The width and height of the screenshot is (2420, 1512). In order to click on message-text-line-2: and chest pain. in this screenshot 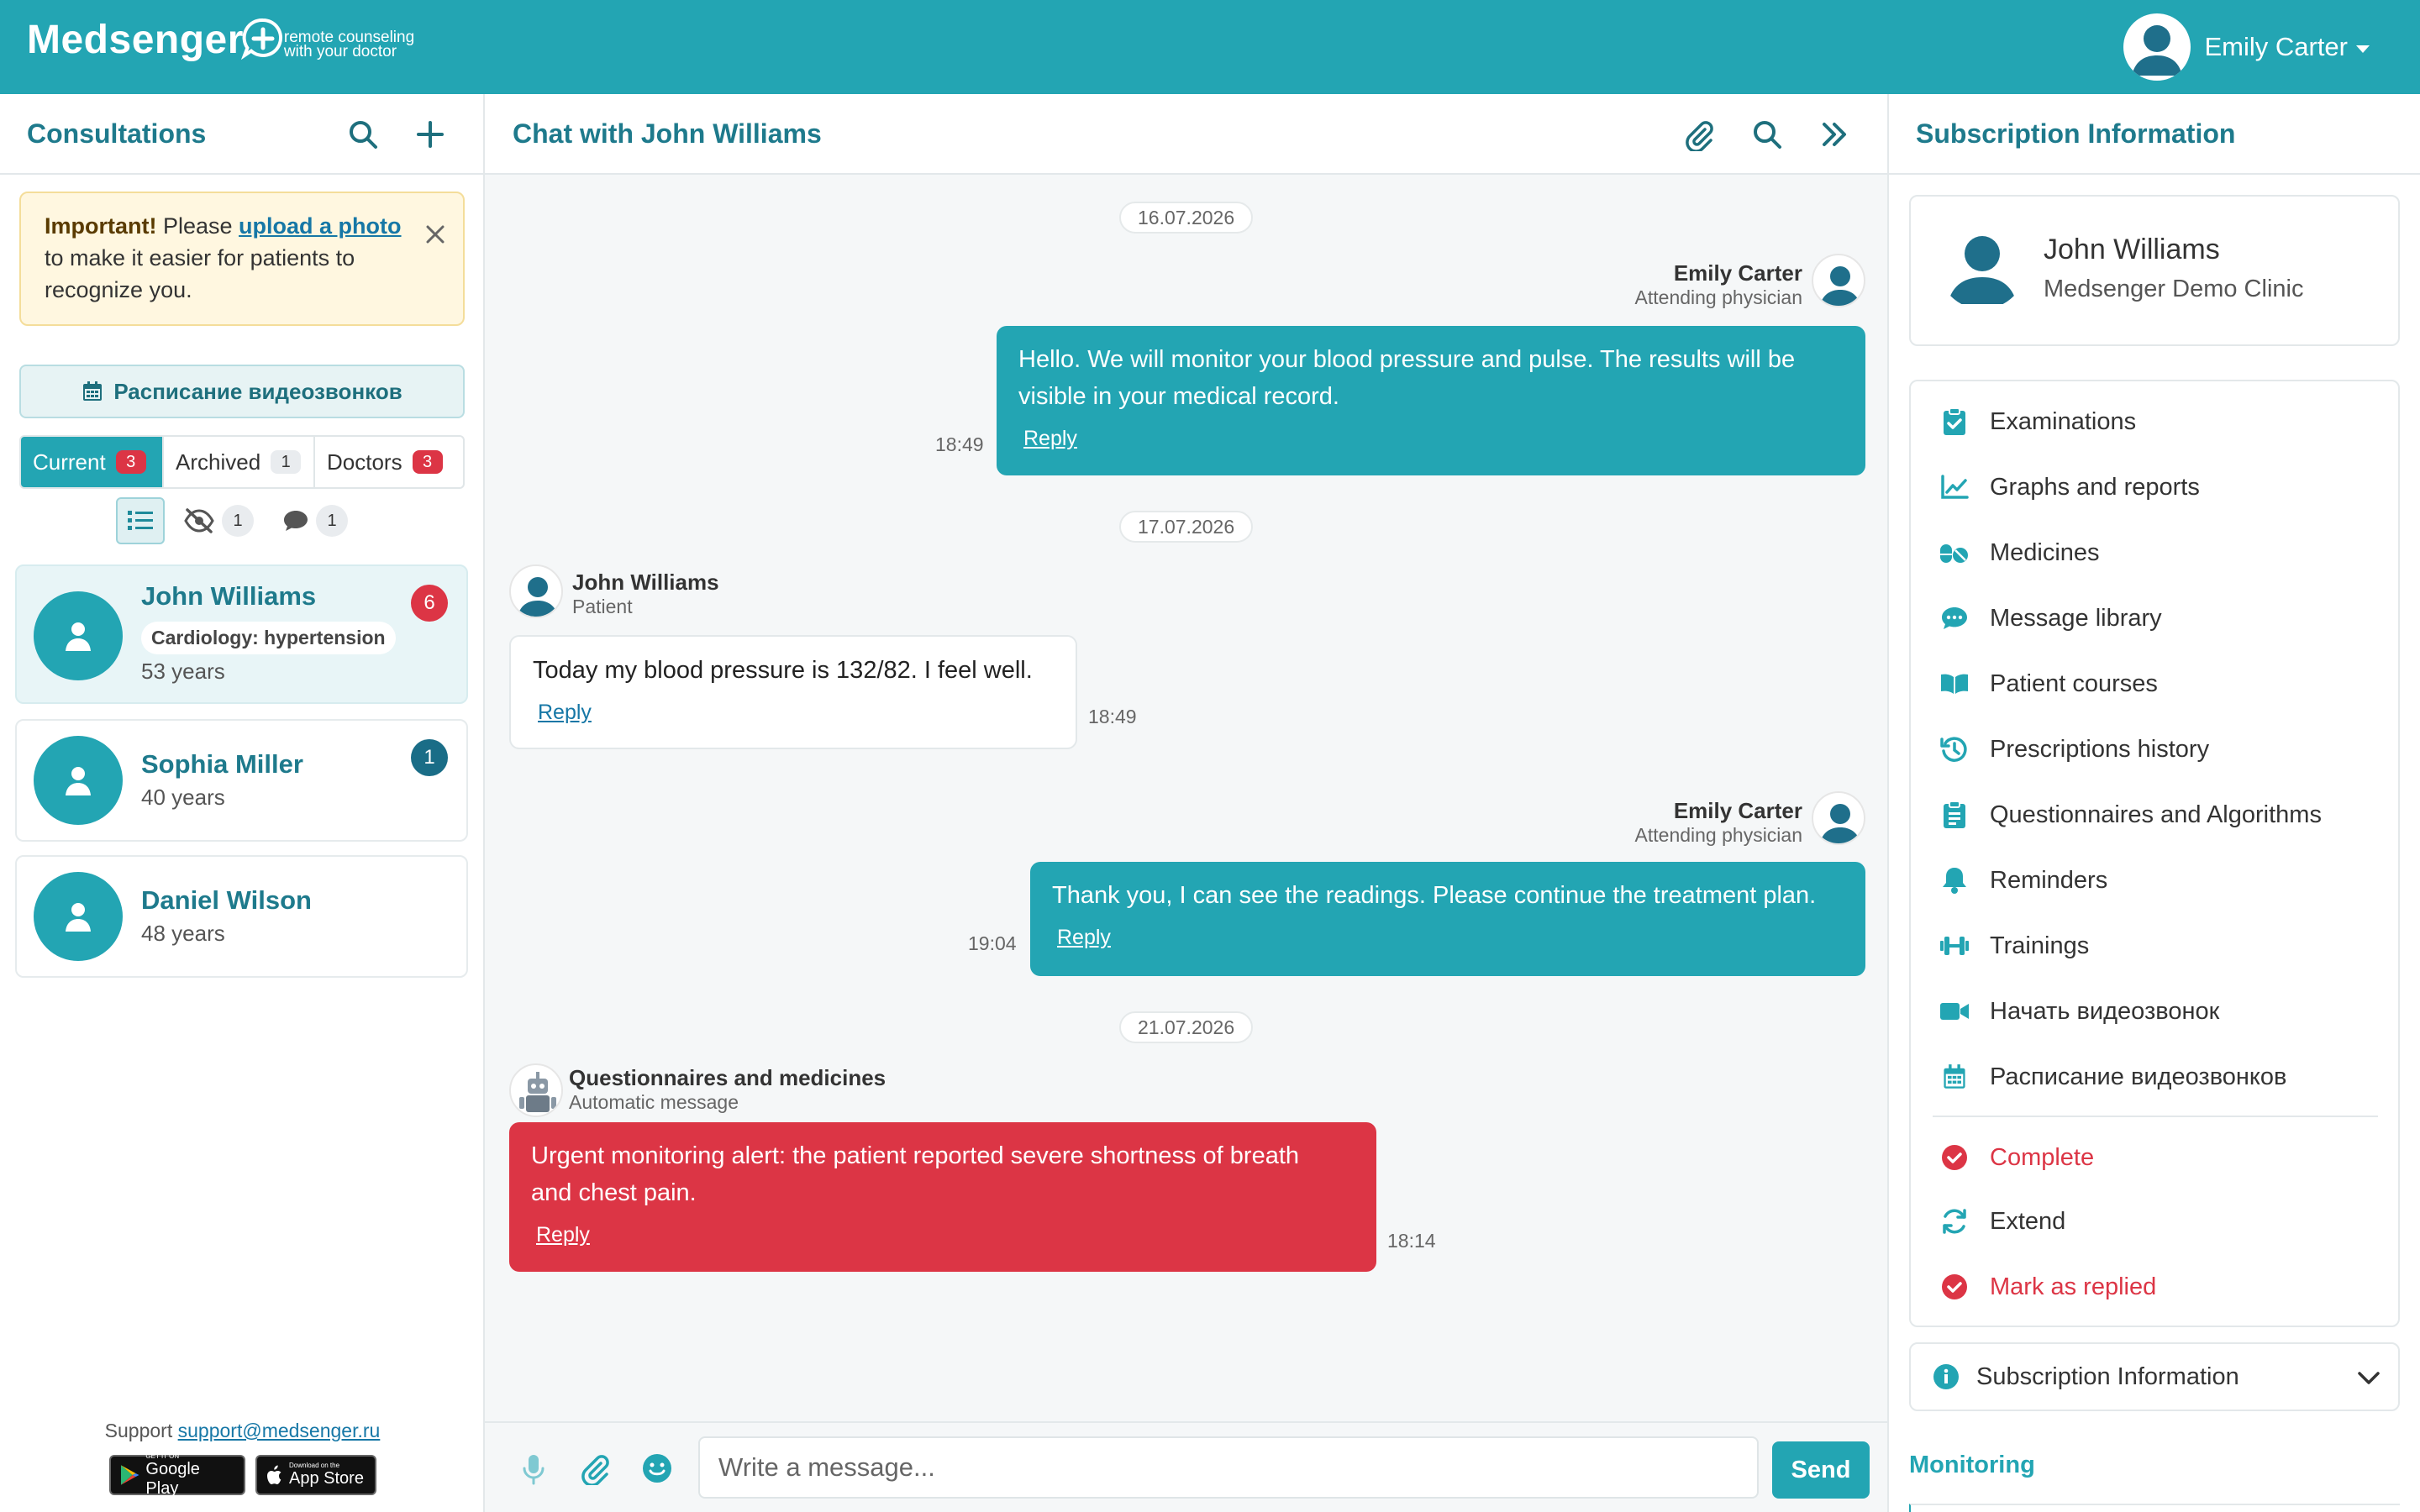, I will do `click(614, 1192)`.